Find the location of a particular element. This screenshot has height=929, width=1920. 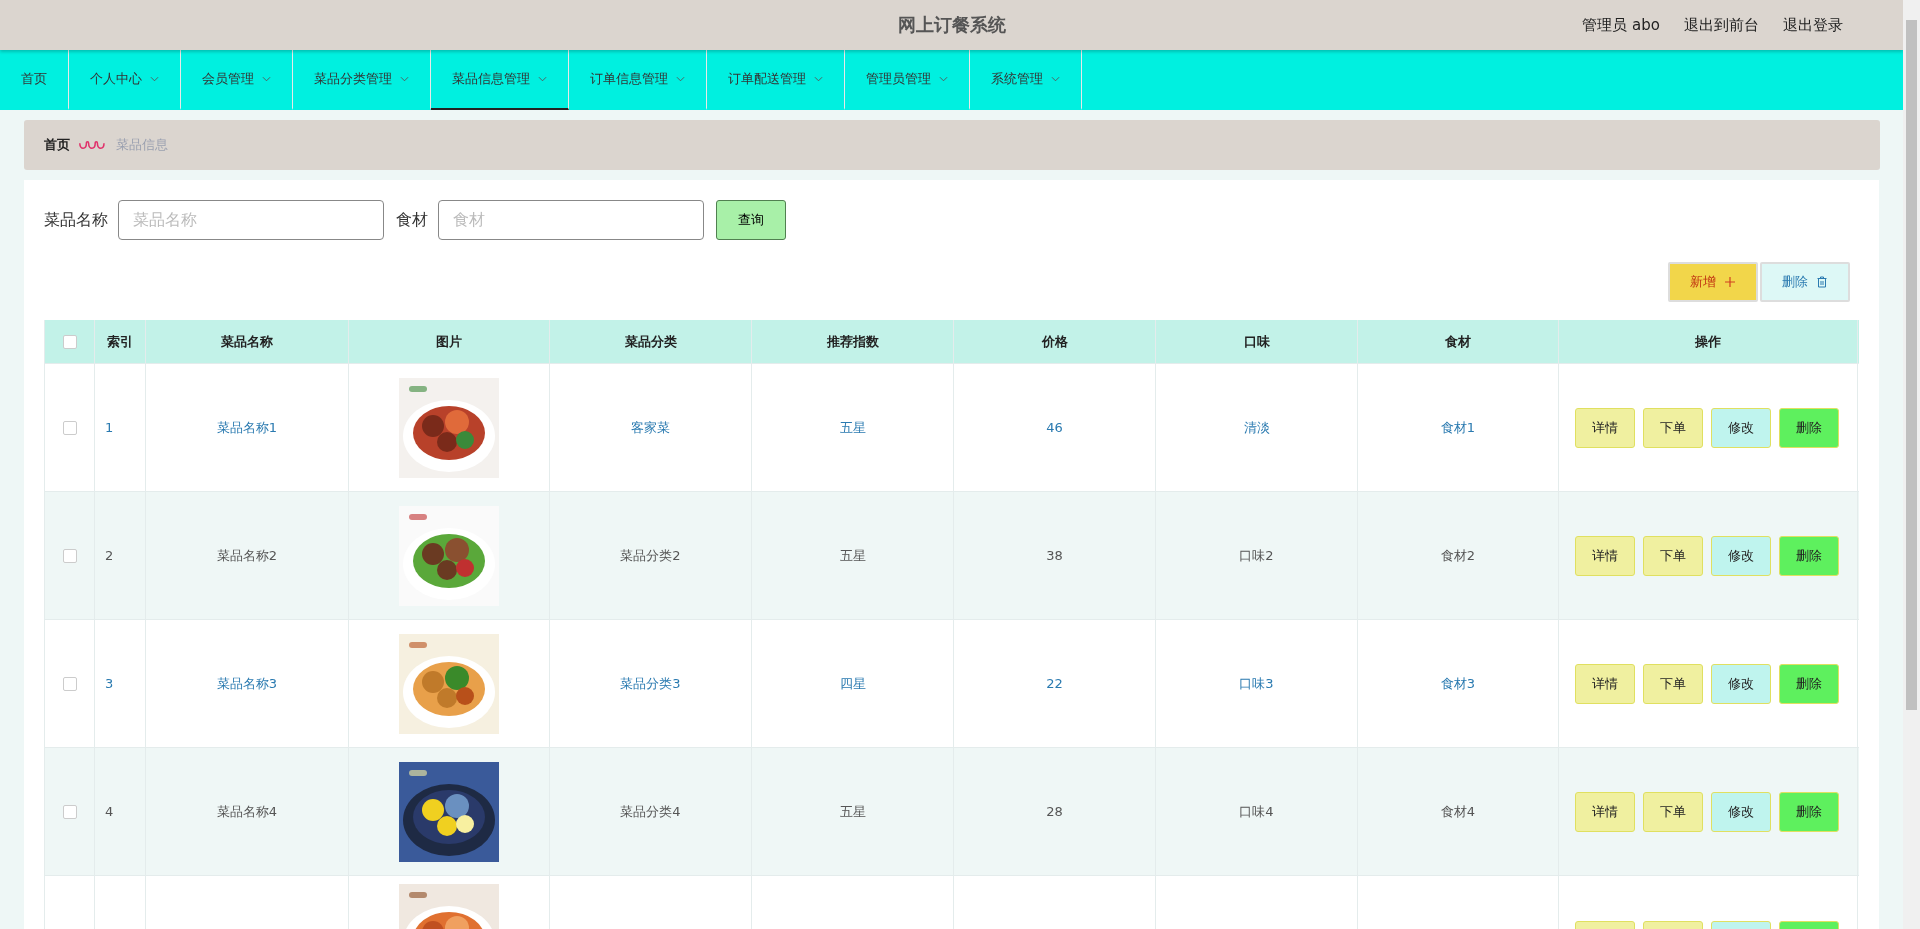

column-header: 菜品分类 is located at coordinates (650, 341).